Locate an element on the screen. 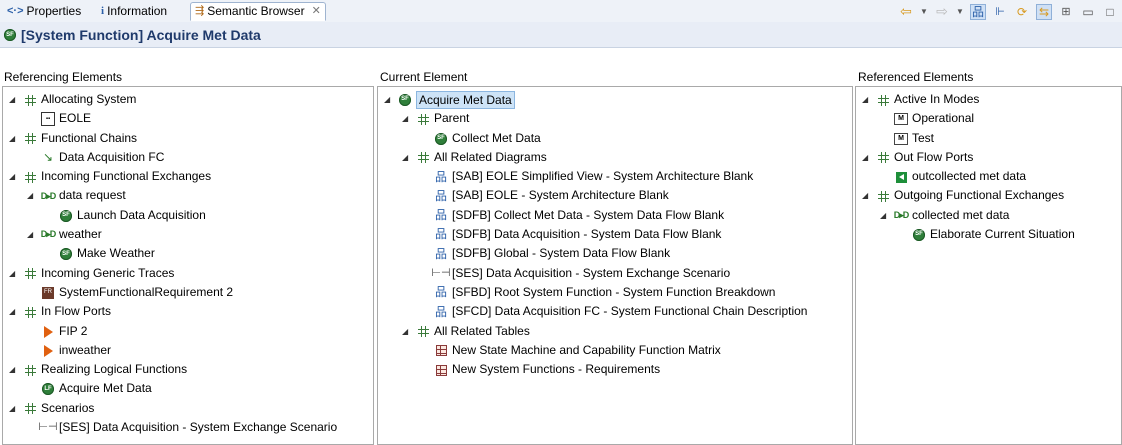 This screenshot has height=445, width=1122. tree-item: ◢ D▸D weather is located at coordinates (188, 234).